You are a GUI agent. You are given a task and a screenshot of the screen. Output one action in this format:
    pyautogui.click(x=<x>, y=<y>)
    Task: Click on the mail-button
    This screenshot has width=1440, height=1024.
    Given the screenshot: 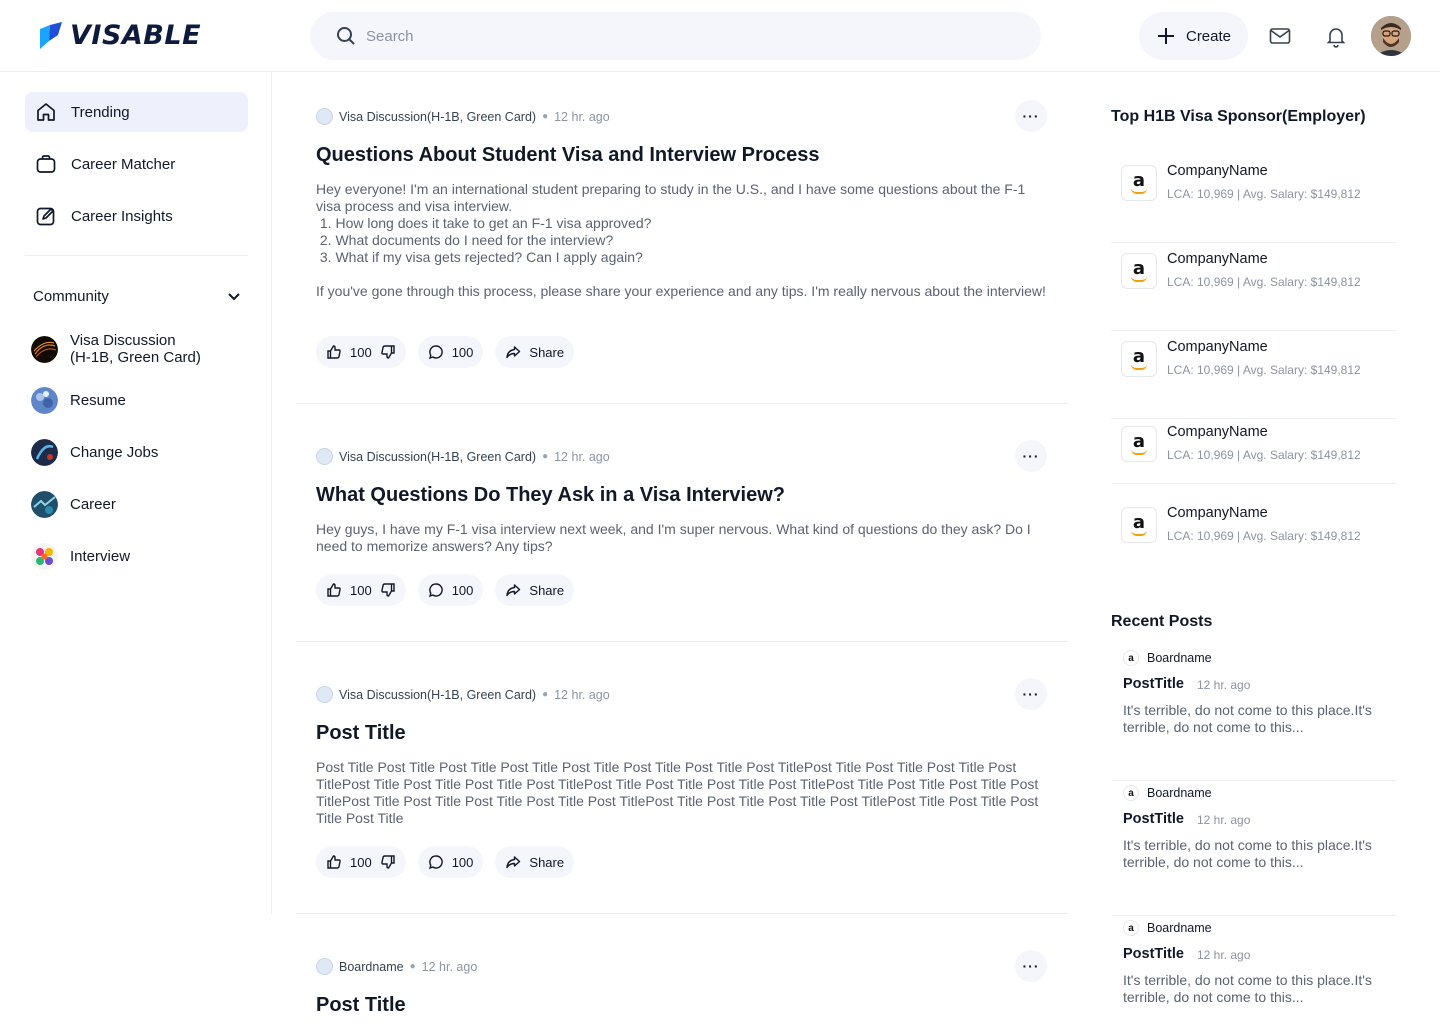 What is the action you would take?
    pyautogui.click(x=1280, y=36)
    